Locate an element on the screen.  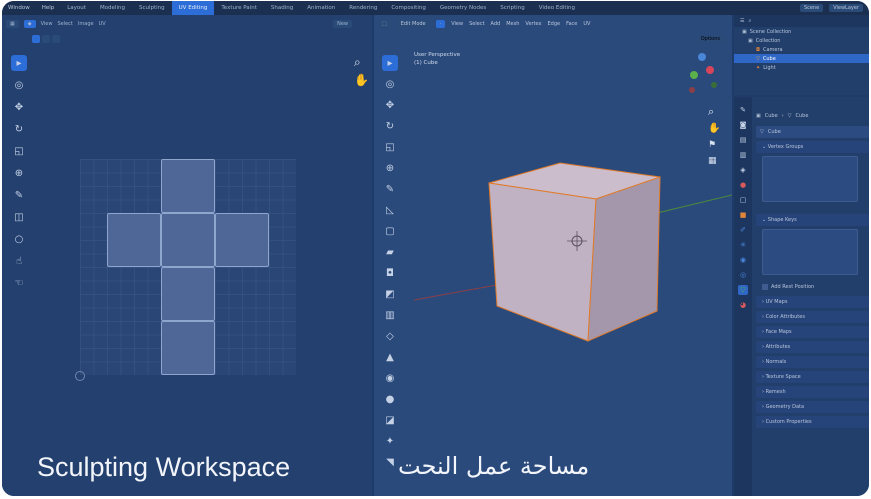
physics-tab-icon: ◉ is located at coordinates (743, 260).